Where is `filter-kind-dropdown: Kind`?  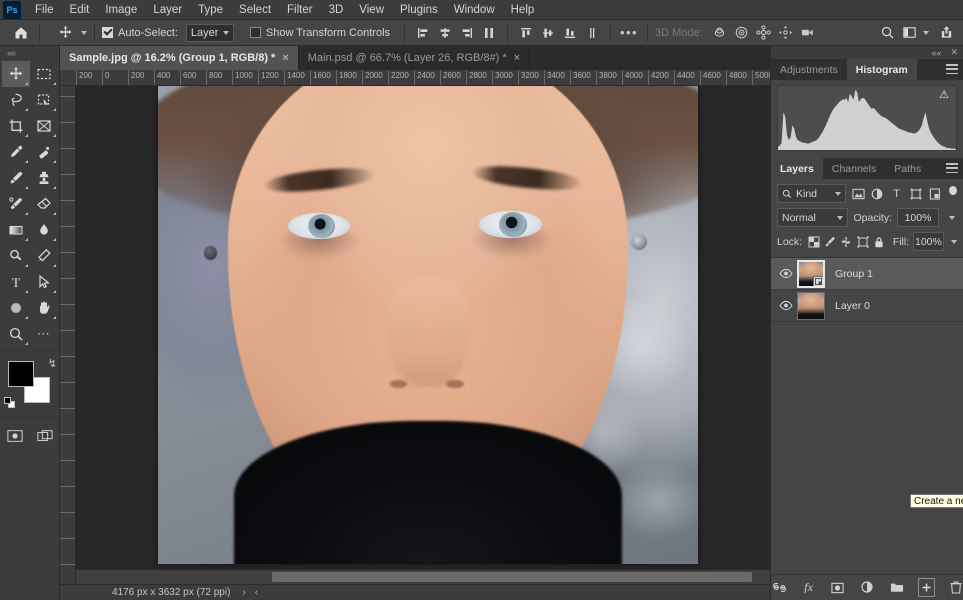 filter-kind-dropdown: Kind is located at coordinates (812, 193).